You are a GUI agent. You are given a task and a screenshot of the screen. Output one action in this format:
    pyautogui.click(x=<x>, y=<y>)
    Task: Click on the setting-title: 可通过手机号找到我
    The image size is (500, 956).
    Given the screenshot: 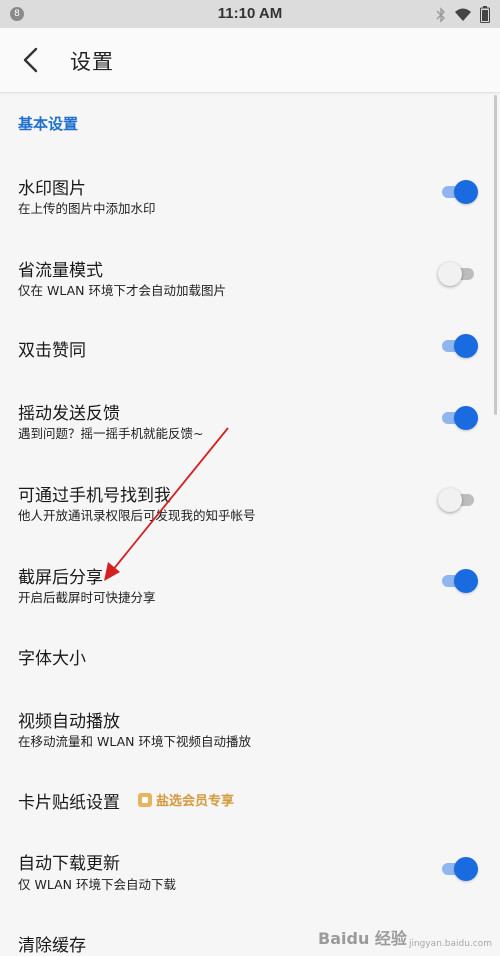 What is the action you would take?
    pyautogui.click(x=94, y=496)
    